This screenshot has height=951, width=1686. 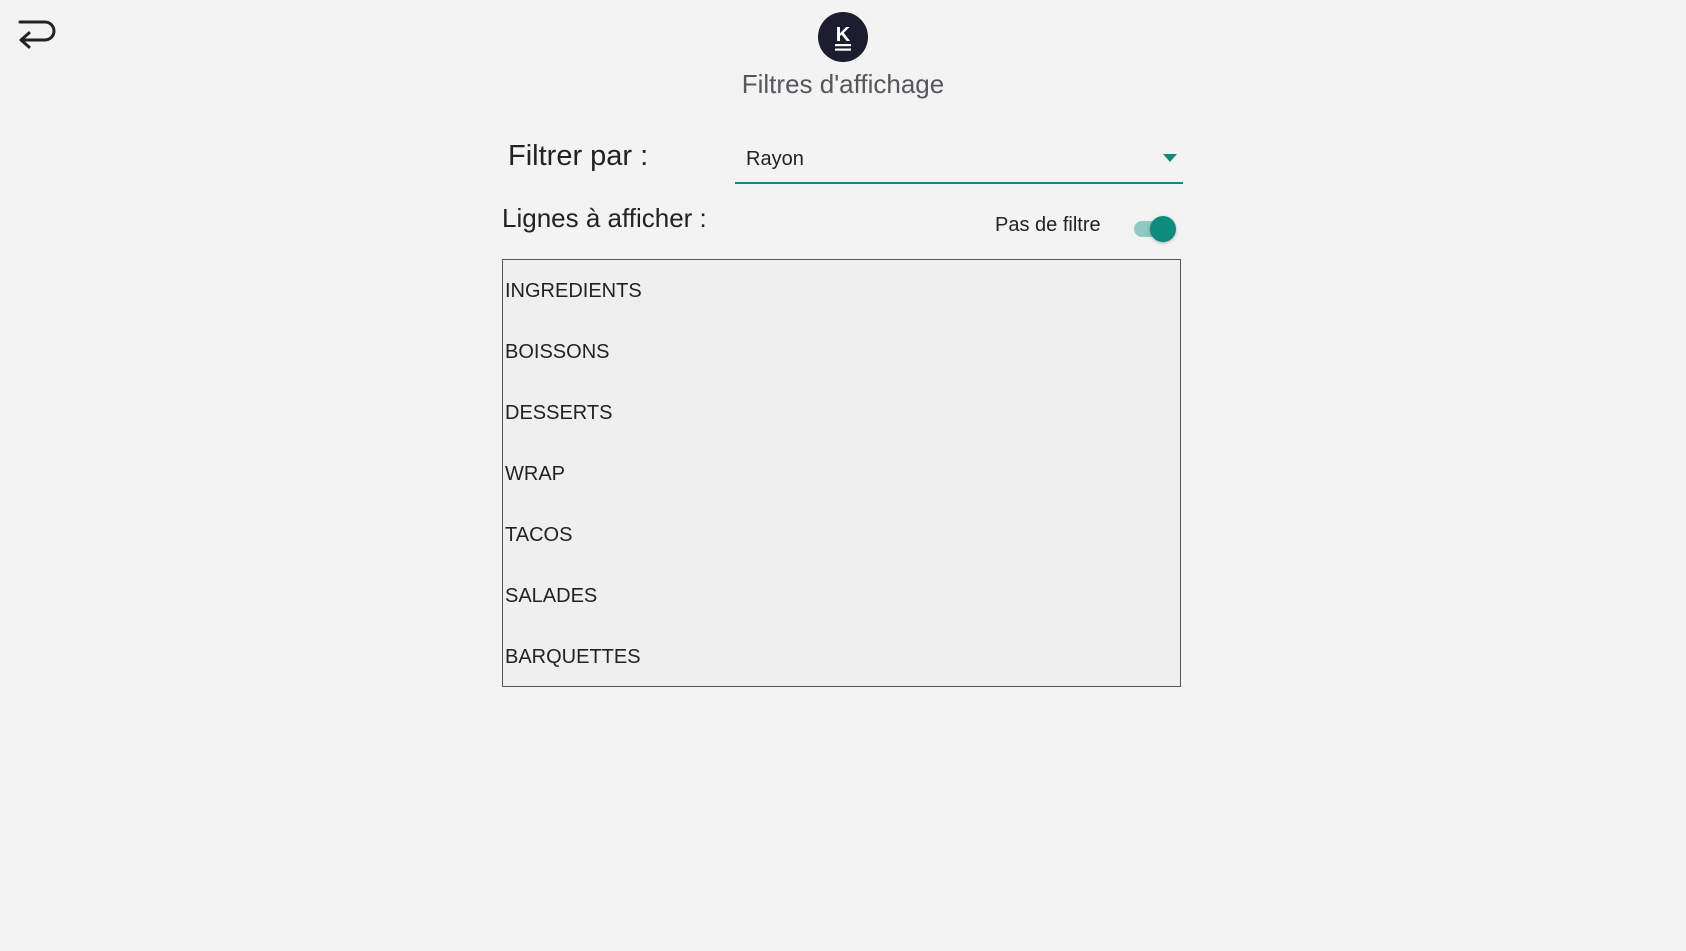 I want to click on back-button, so click(x=34, y=34).